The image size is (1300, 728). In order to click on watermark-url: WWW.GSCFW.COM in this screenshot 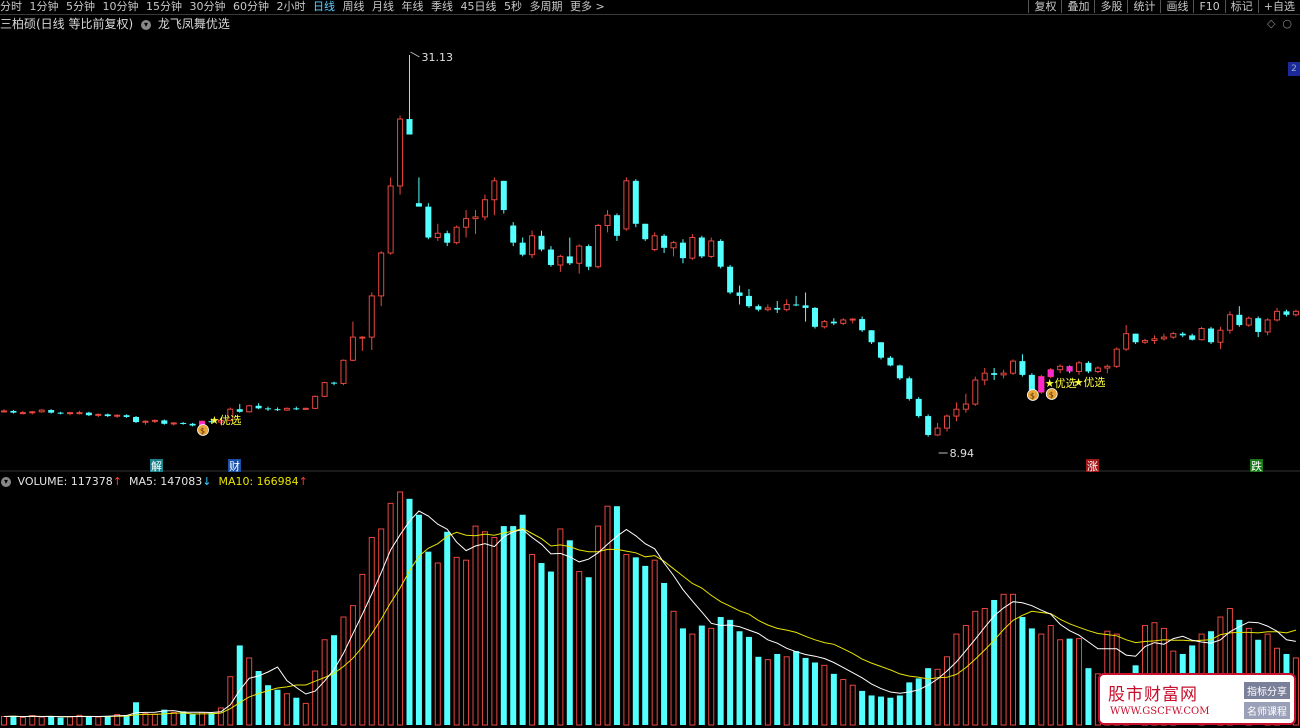, I will do `click(1160, 711)`.